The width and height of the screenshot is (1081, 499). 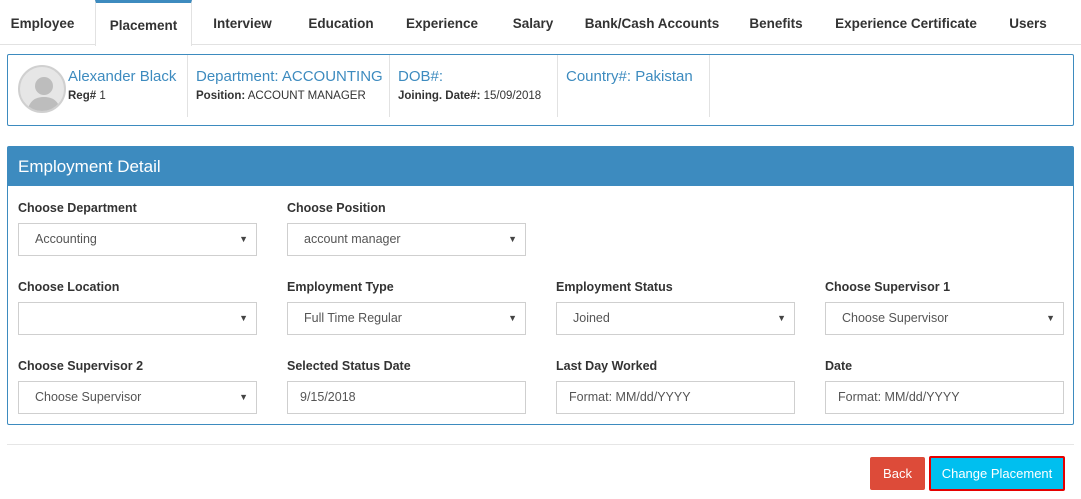 I want to click on user-avatar-icon, so click(x=42, y=89).